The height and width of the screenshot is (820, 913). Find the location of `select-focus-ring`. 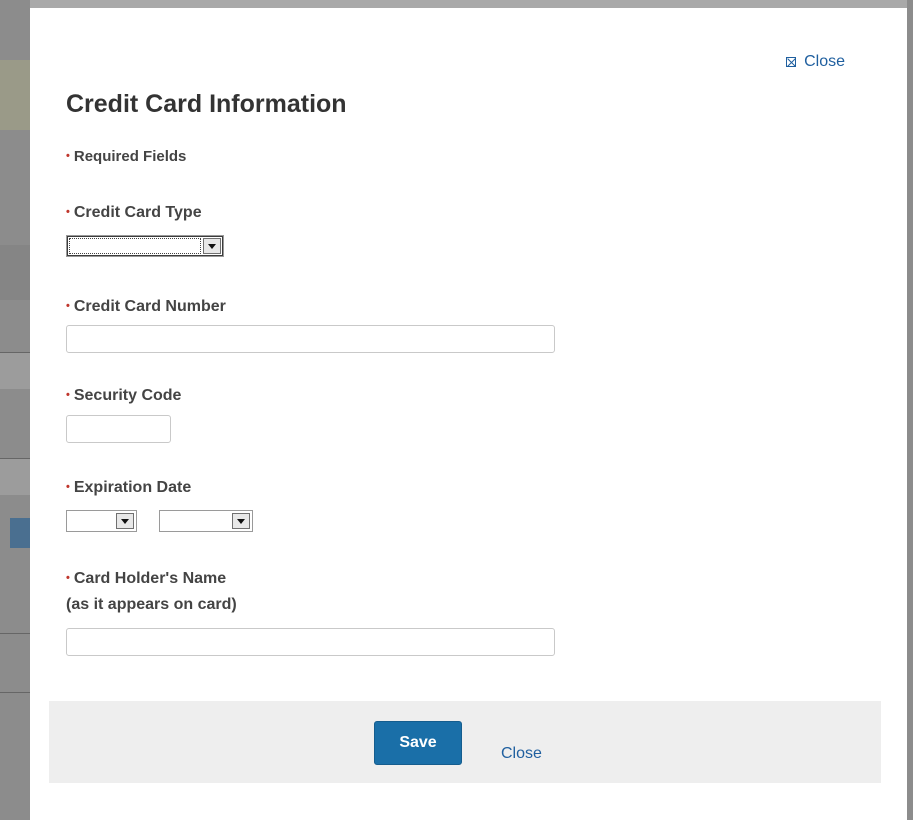

select-focus-ring is located at coordinates (135, 246).